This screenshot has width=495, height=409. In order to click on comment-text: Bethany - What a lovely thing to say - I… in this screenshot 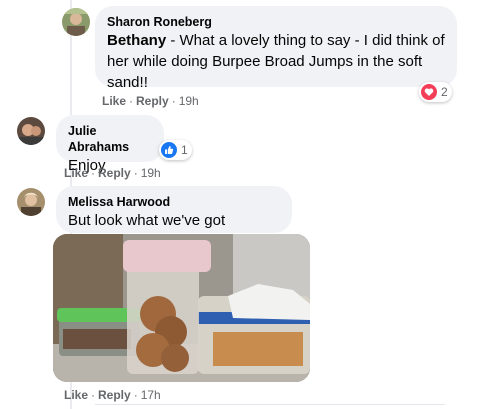, I will do `click(276, 61)`.